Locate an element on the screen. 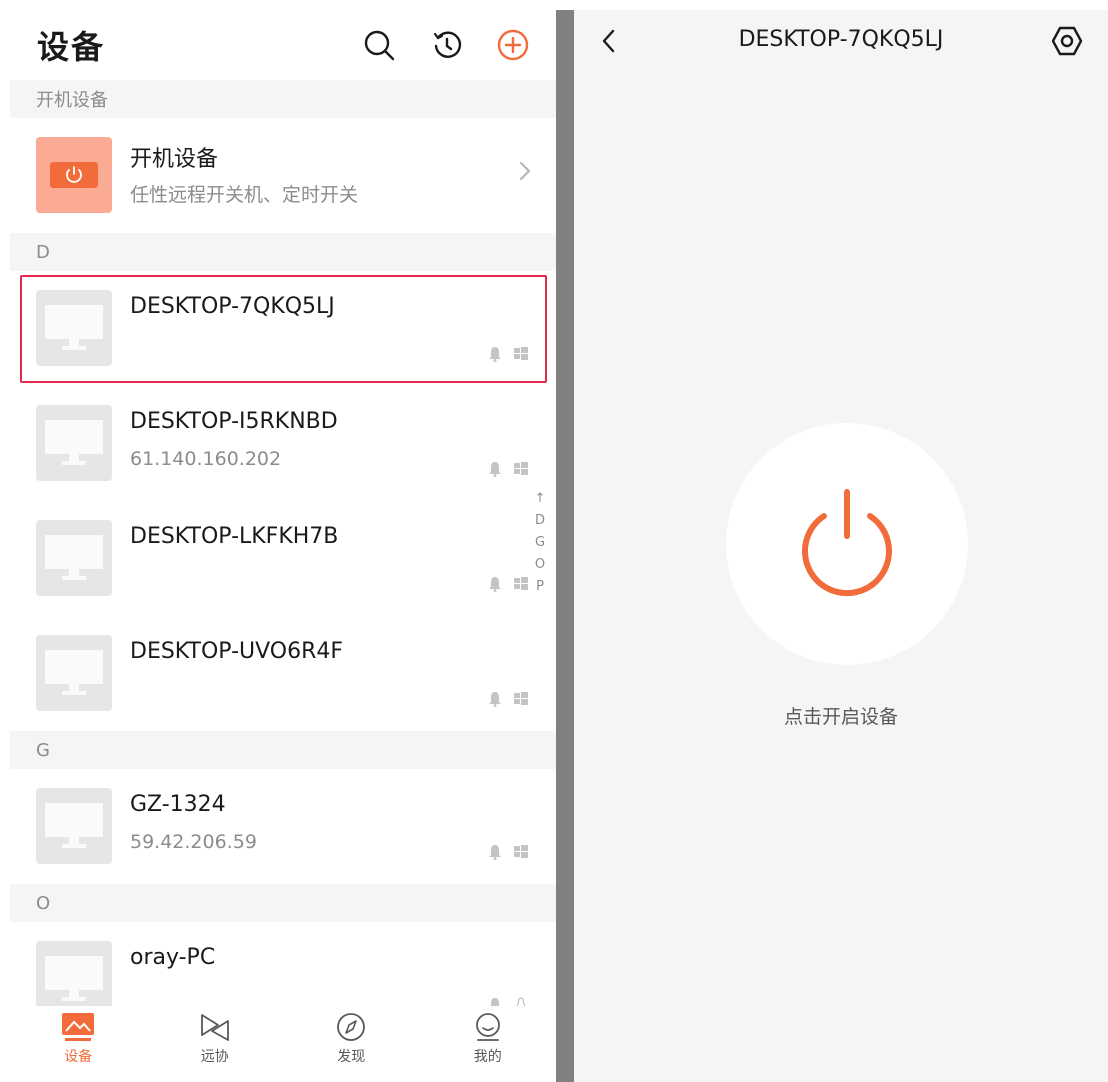 This screenshot has width=1108, height=1082. tab-remote-assist: 远协 is located at coordinates (215, 1044).